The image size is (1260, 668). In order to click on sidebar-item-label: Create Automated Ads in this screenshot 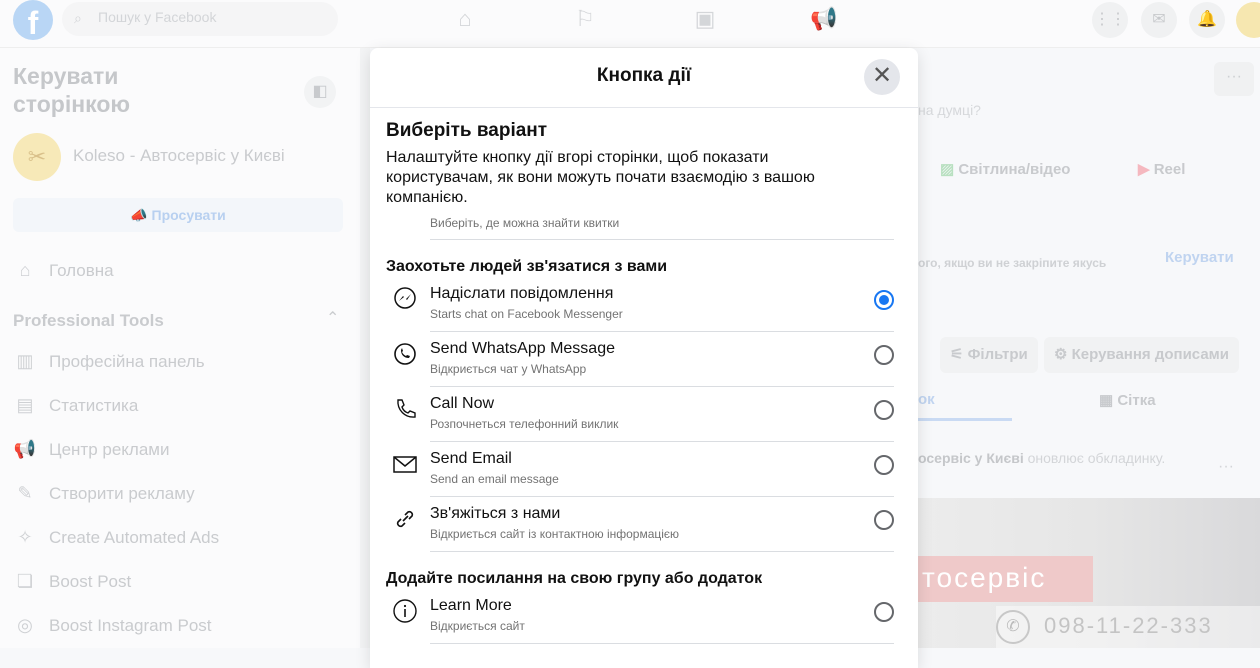, I will do `click(134, 537)`.